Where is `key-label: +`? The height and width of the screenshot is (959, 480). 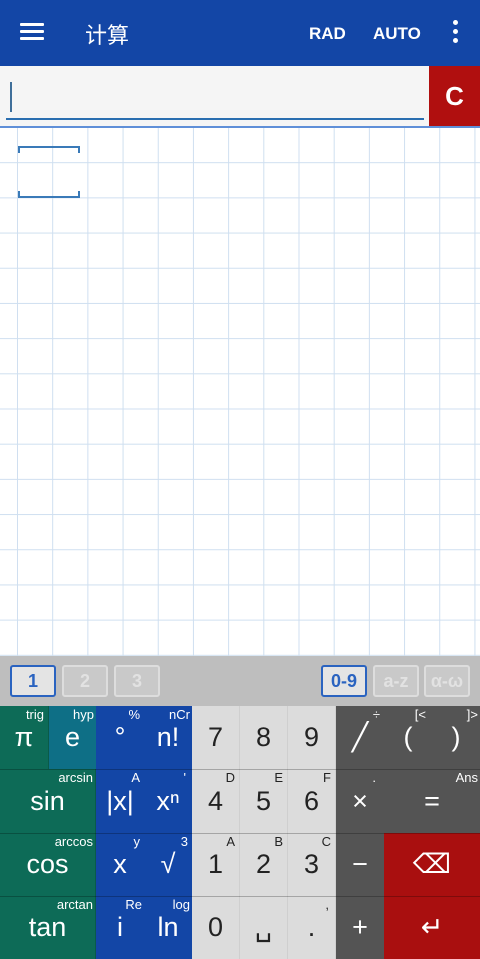
key-label: + is located at coordinates (360, 927).